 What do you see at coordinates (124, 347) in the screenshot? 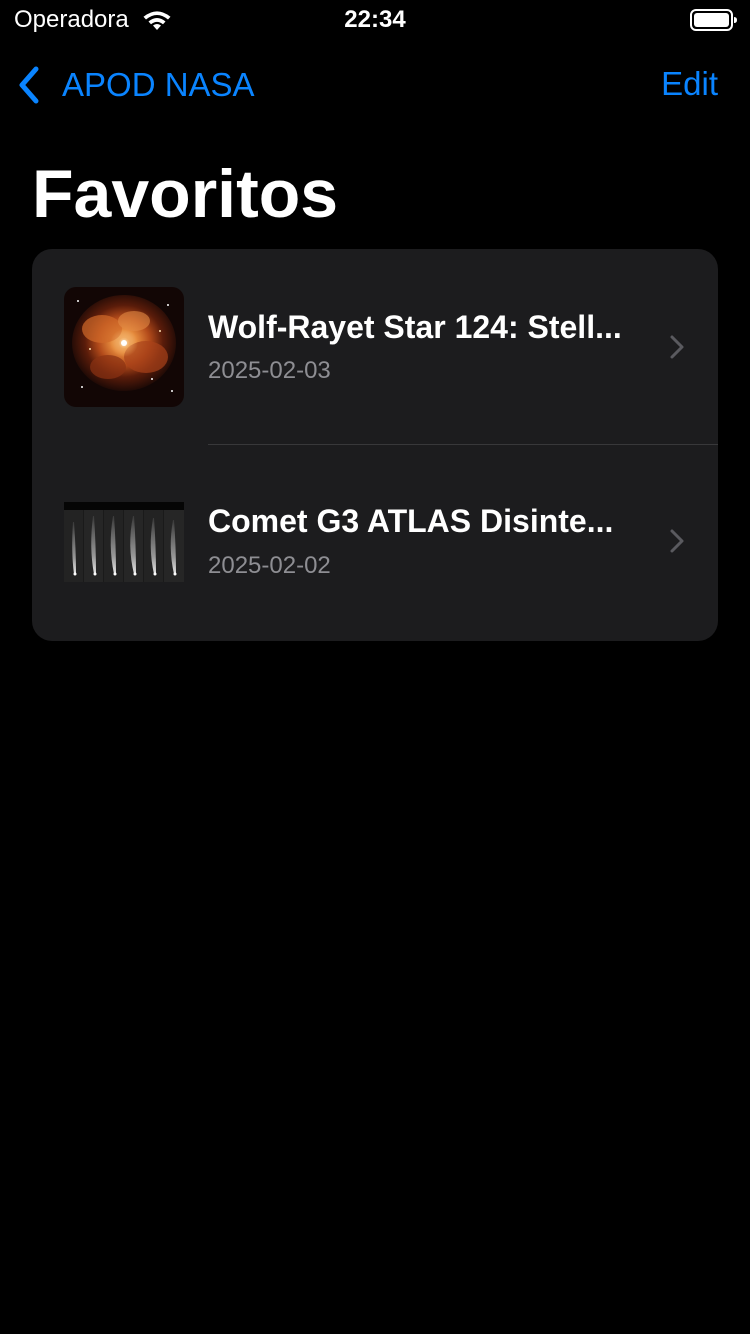
I see `nebula-thumbnail` at bounding box center [124, 347].